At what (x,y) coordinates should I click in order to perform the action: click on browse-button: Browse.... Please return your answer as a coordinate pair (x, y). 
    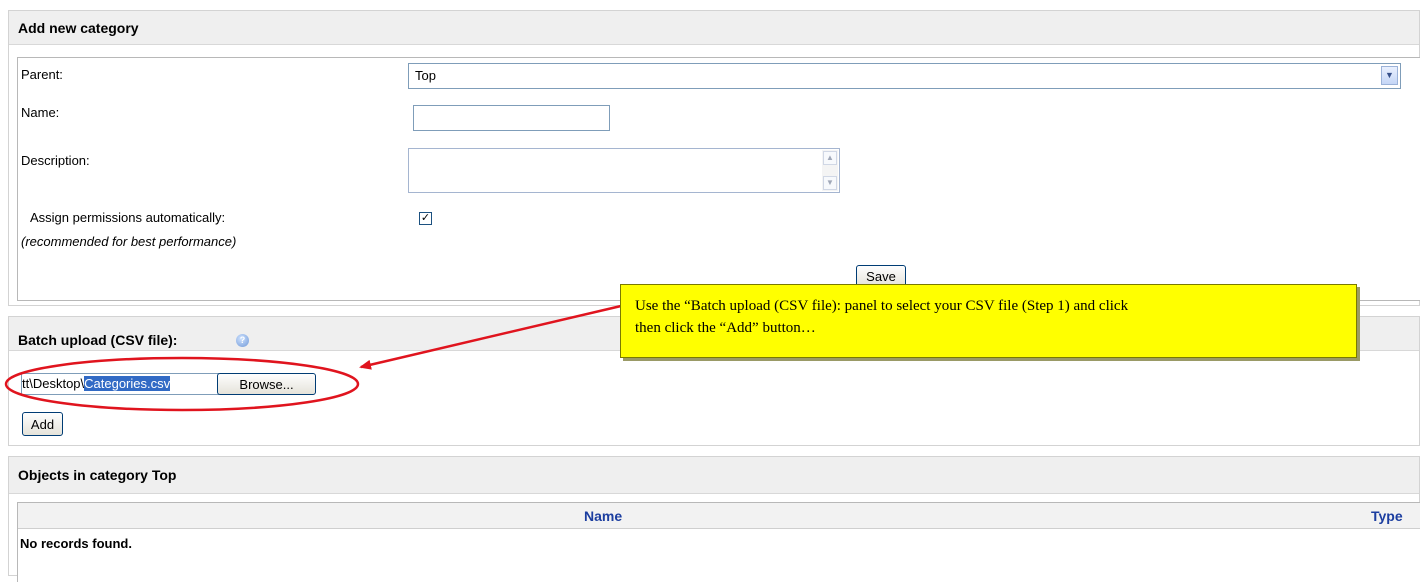
    Looking at the image, I should click on (266, 384).